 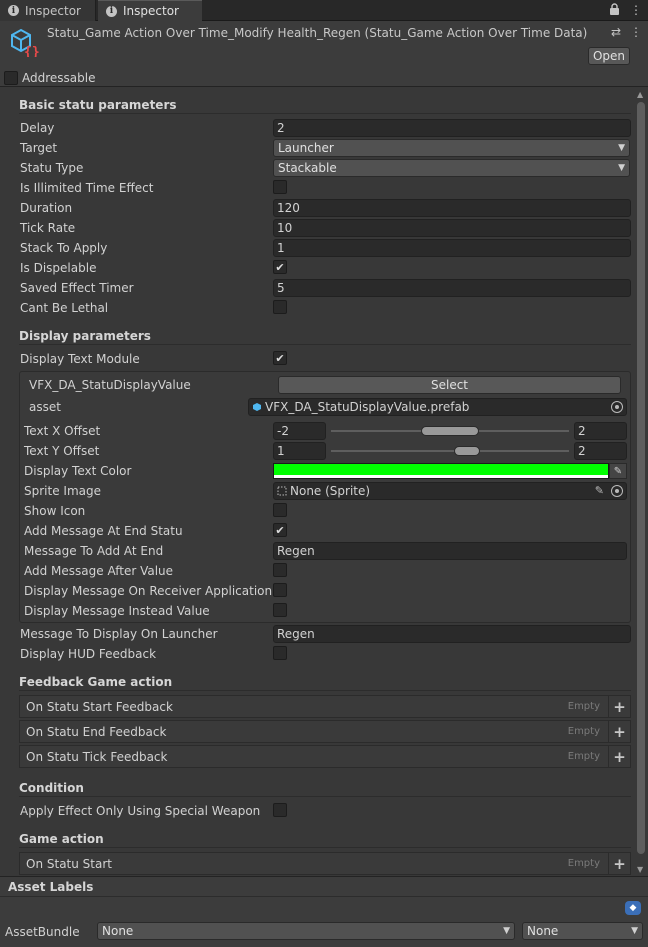 I want to click on presets-icon: ⇄, so click(x=616, y=32).